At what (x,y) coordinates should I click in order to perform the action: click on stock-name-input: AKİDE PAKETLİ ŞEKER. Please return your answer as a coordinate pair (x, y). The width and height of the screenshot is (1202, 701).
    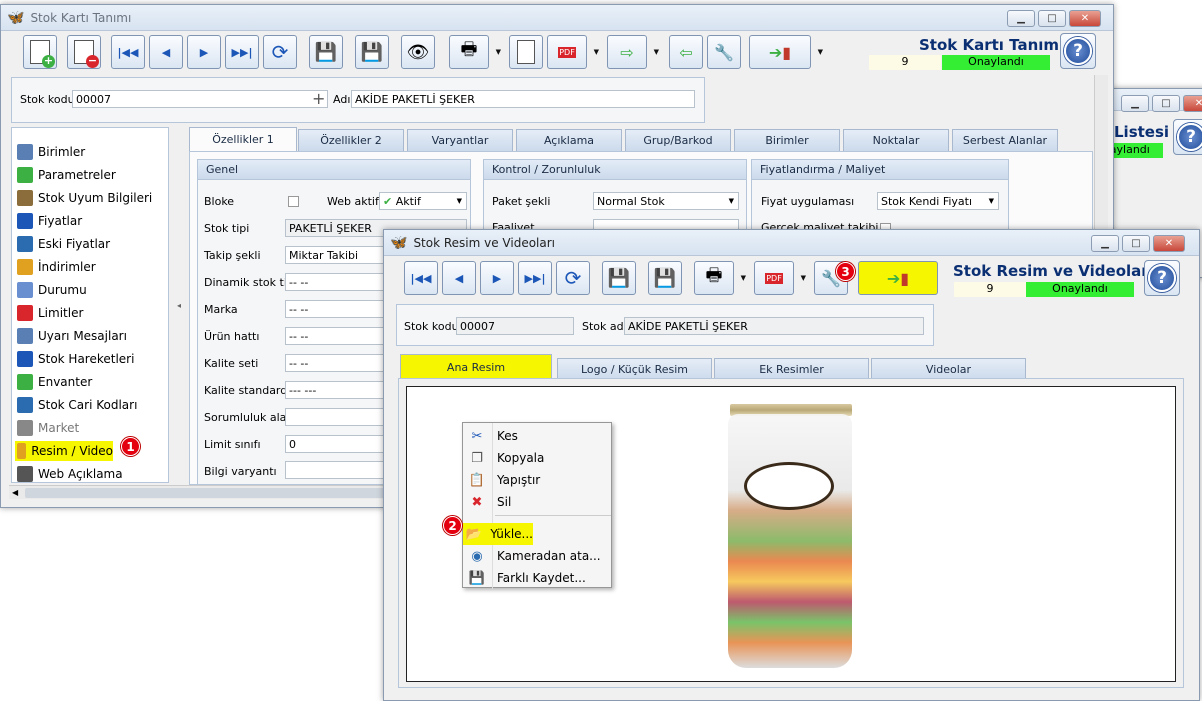
    Looking at the image, I should click on (774, 326).